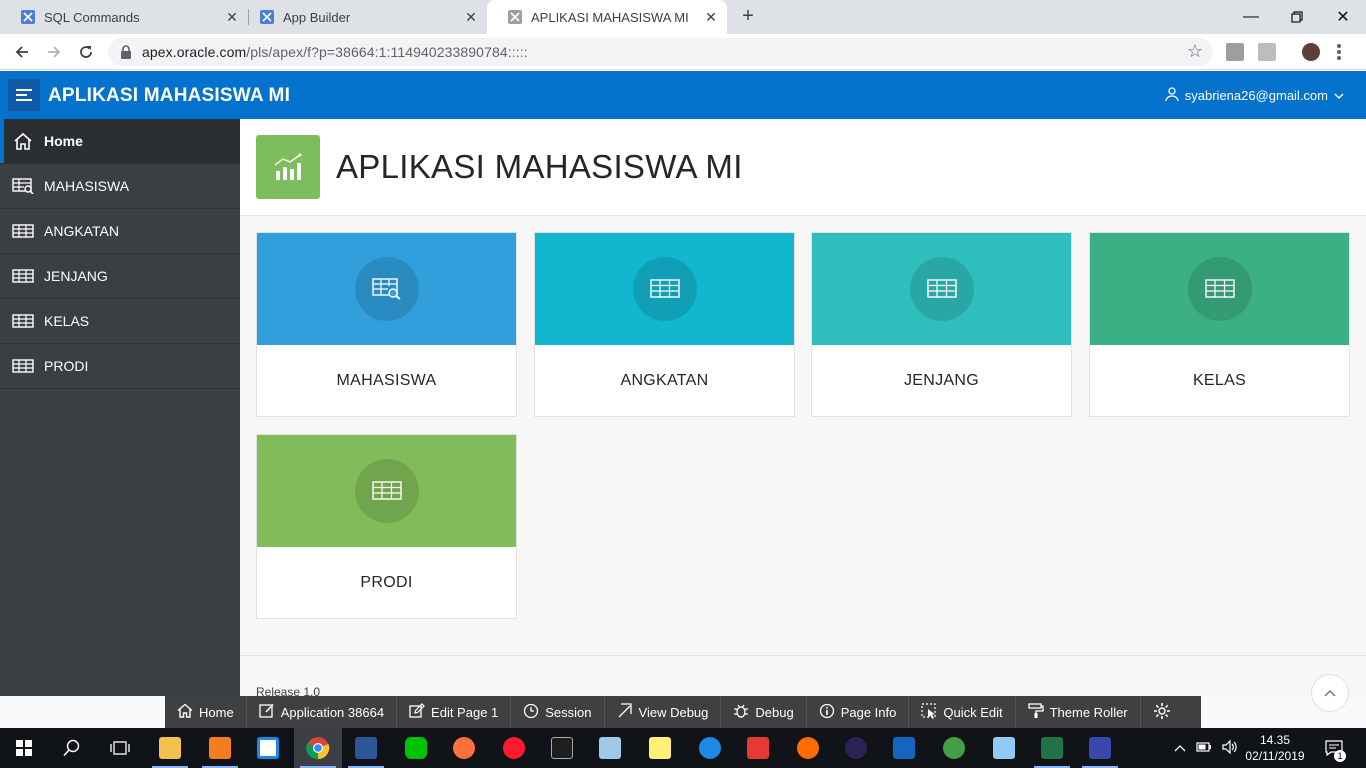 This screenshot has height=768, width=1366. I want to click on battery-icon, so click(1204, 748).